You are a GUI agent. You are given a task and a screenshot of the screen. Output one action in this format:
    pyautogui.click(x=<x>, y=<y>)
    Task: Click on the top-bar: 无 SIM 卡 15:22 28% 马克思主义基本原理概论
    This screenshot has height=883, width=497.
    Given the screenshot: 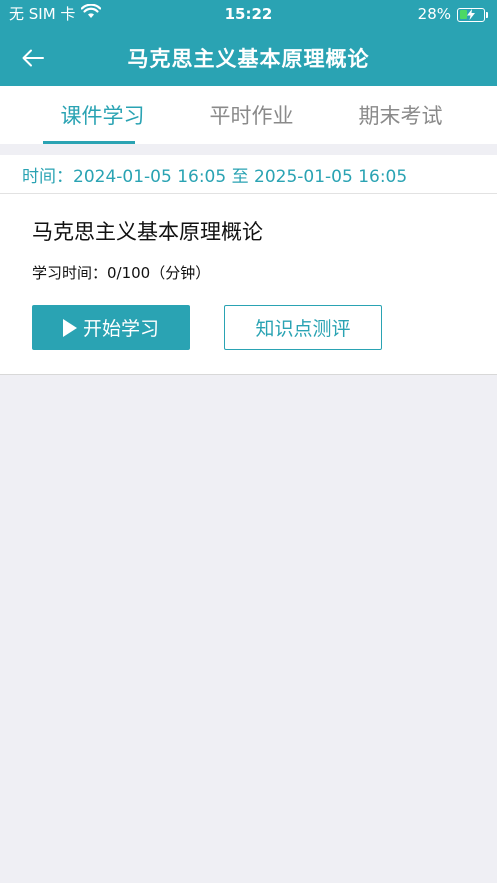 What is the action you would take?
    pyautogui.click(x=248, y=43)
    